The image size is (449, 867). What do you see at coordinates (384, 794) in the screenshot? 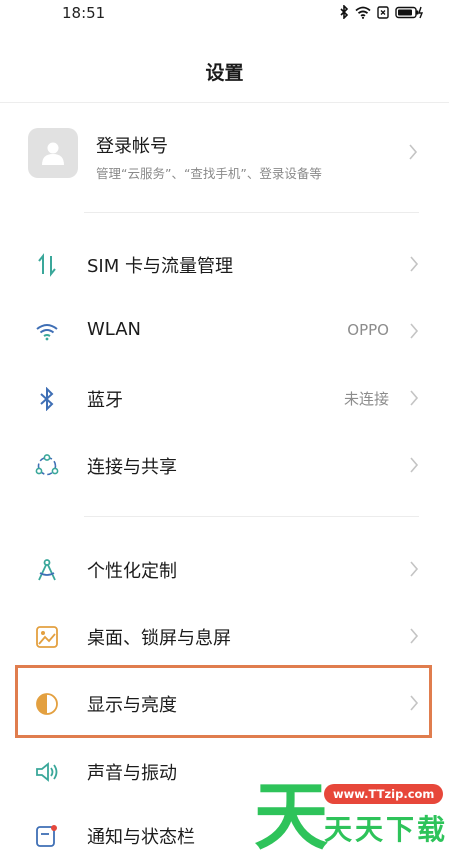
I see `watermark-url: www.TTzip.com` at bounding box center [384, 794].